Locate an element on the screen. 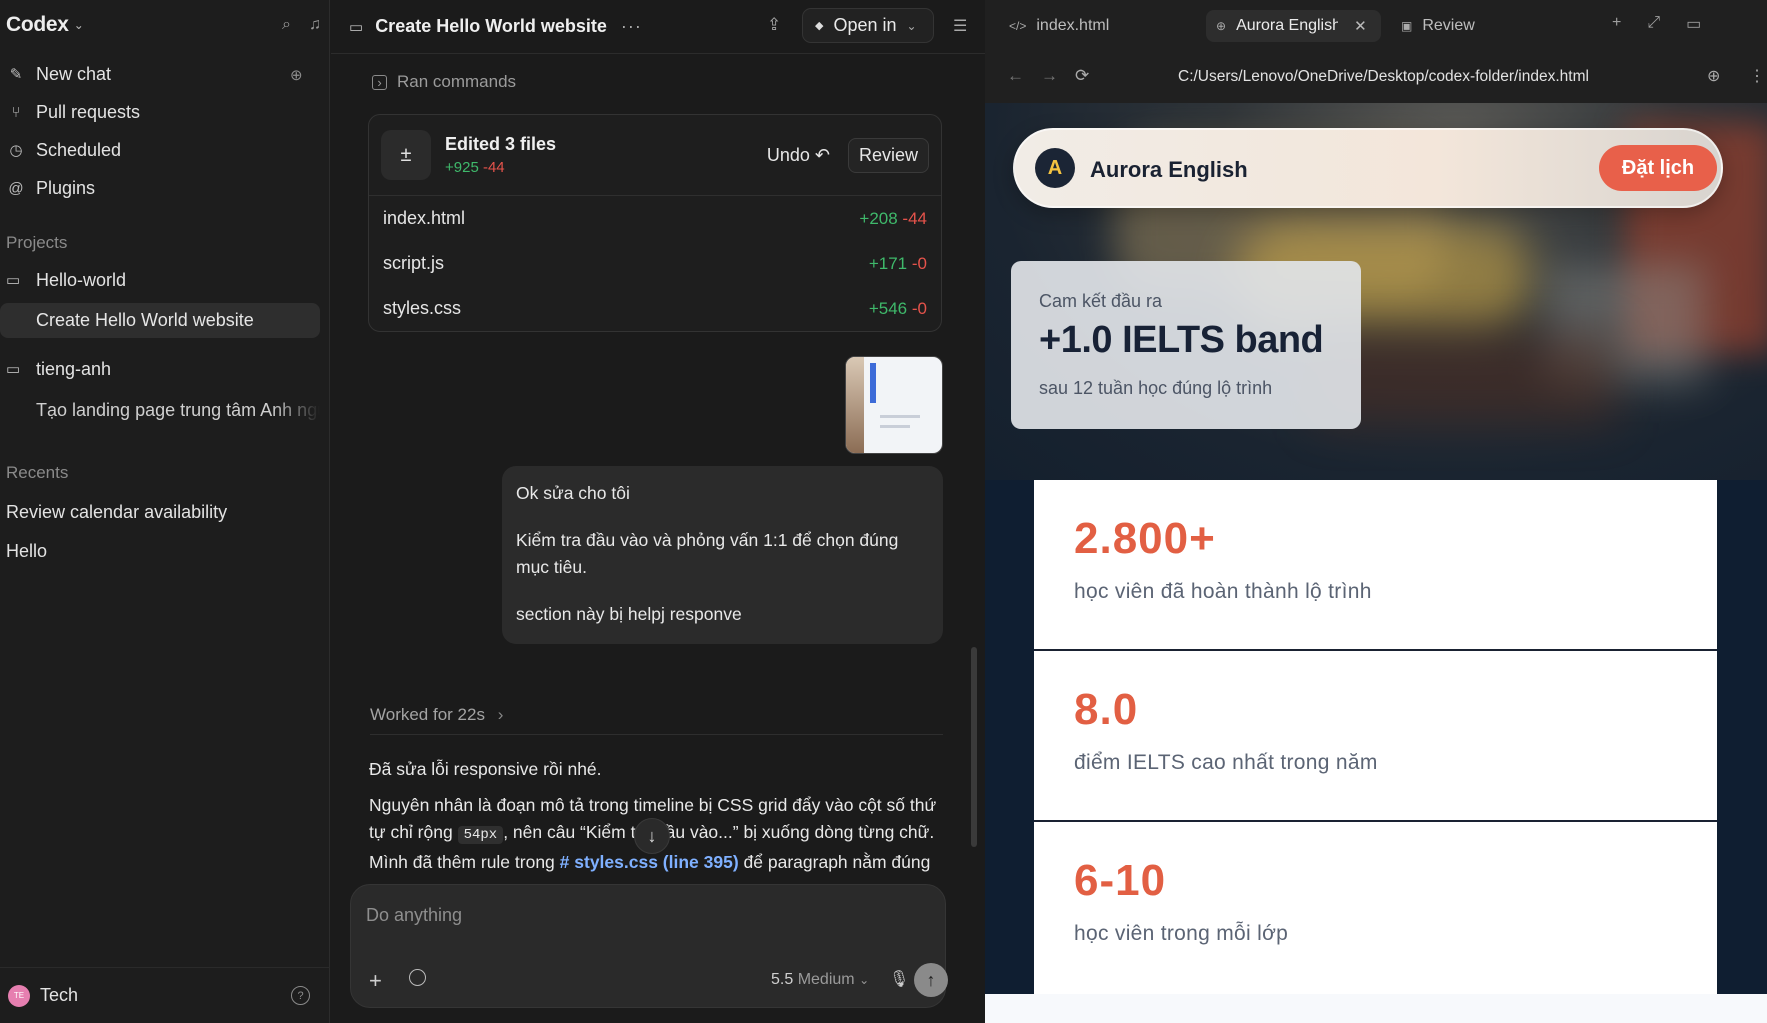  app-brand: Codex is located at coordinates (37, 25).